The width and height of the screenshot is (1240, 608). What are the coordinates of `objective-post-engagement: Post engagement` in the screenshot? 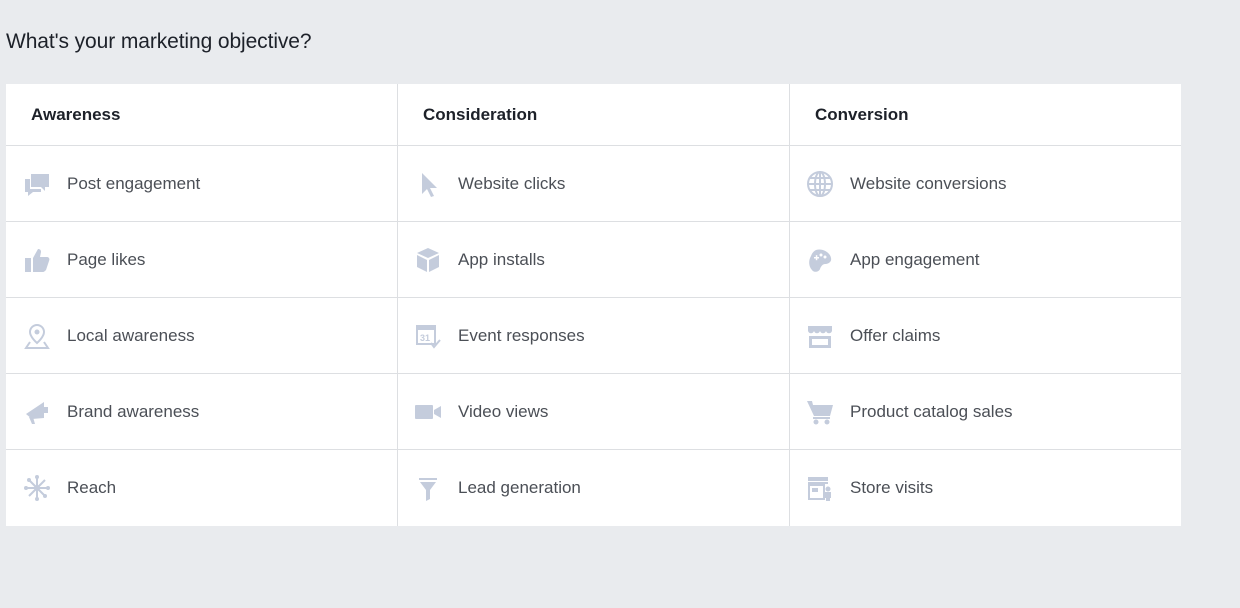 It's located at (201, 184).